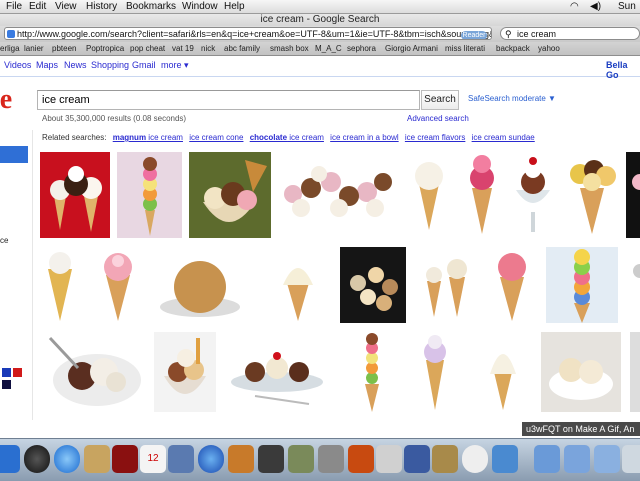 The height and width of the screenshot is (481, 640). Describe the element at coordinates (595, 6) in the screenshot. I see `volume-icon: ◀)` at that location.